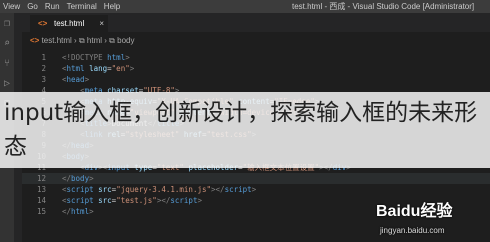 The image size is (490, 242). Describe the element at coordinates (132, 200) in the screenshot. I see `code-text: <script src="test.js"></script>` at that location.